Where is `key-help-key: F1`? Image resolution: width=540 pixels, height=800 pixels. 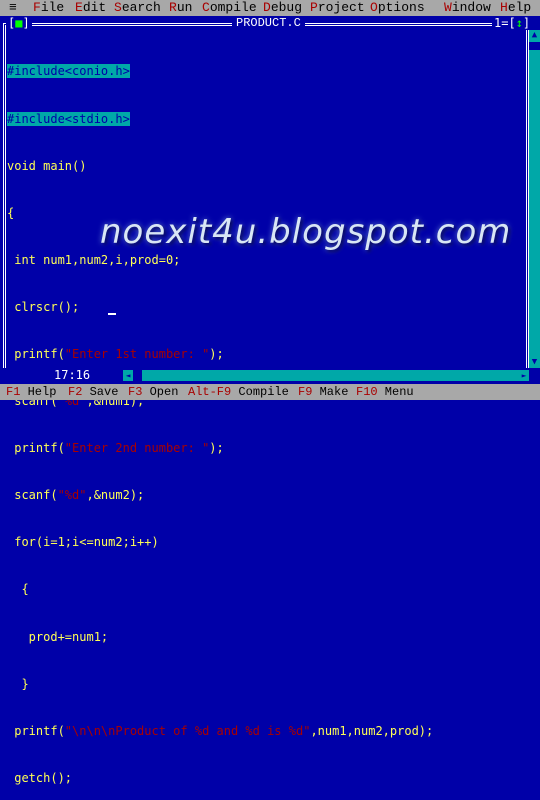 key-help-key: F1 is located at coordinates (13, 392).